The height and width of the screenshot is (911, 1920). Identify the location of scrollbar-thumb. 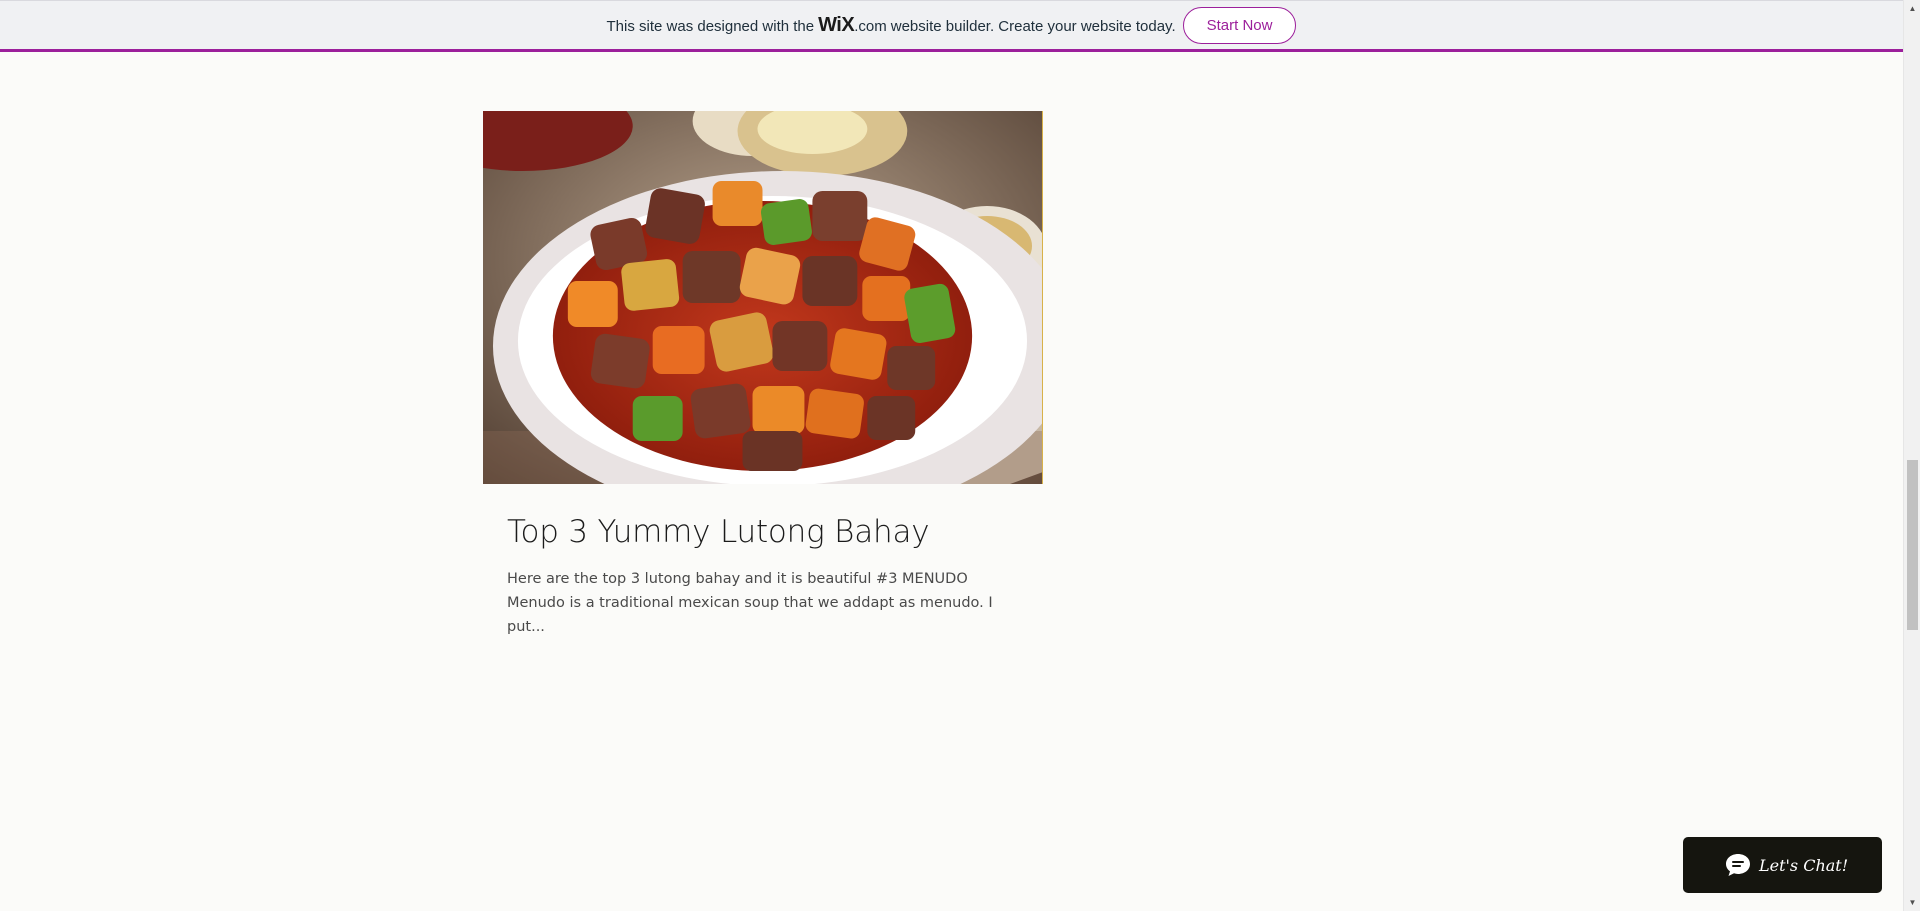
(1912, 545).